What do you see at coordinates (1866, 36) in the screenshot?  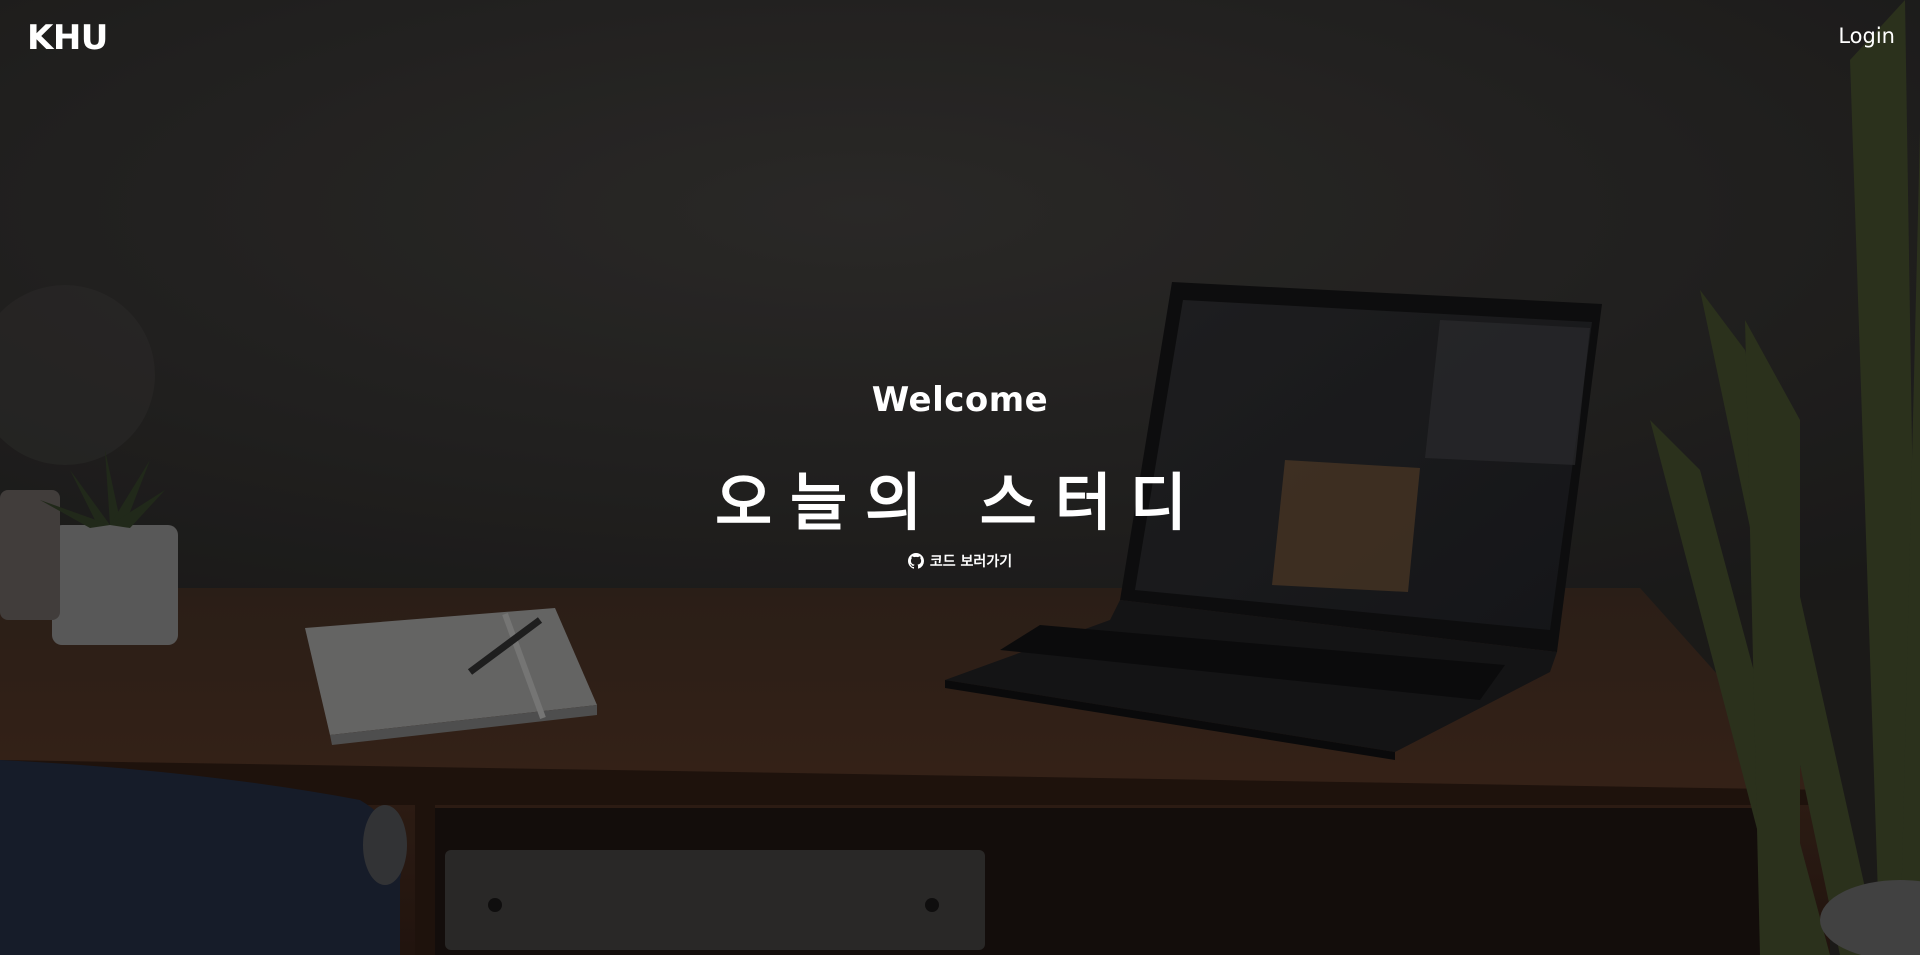 I see `login-link: Login` at bounding box center [1866, 36].